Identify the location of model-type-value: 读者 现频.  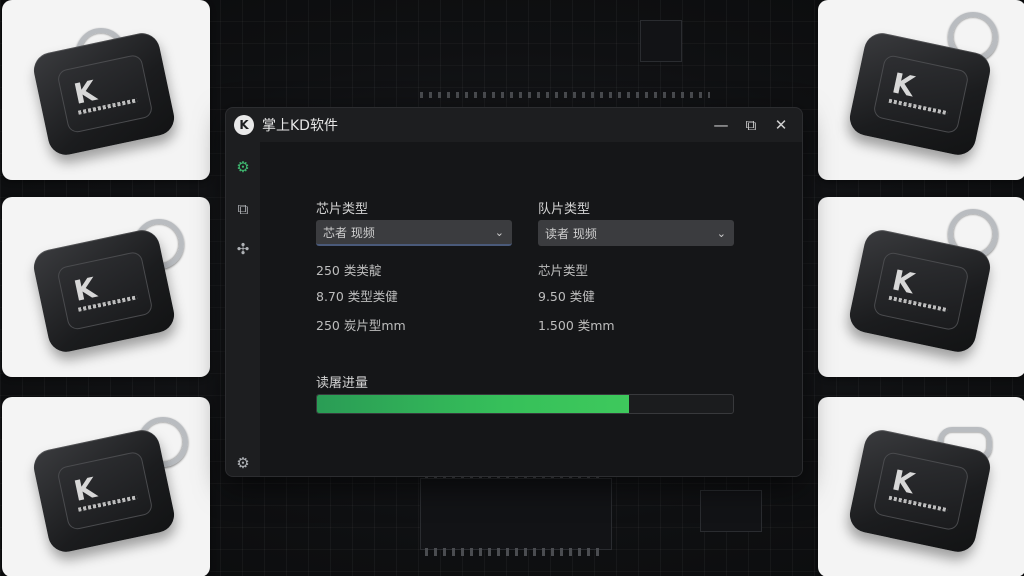
(571, 233).